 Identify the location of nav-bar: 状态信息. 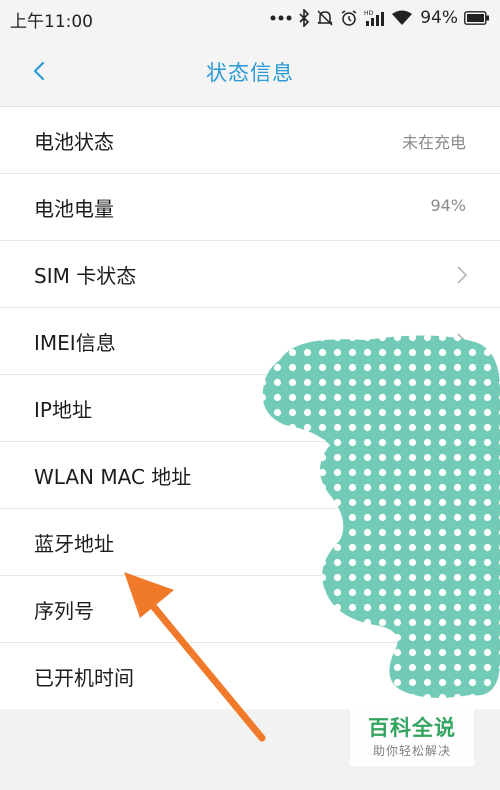
(250, 71).